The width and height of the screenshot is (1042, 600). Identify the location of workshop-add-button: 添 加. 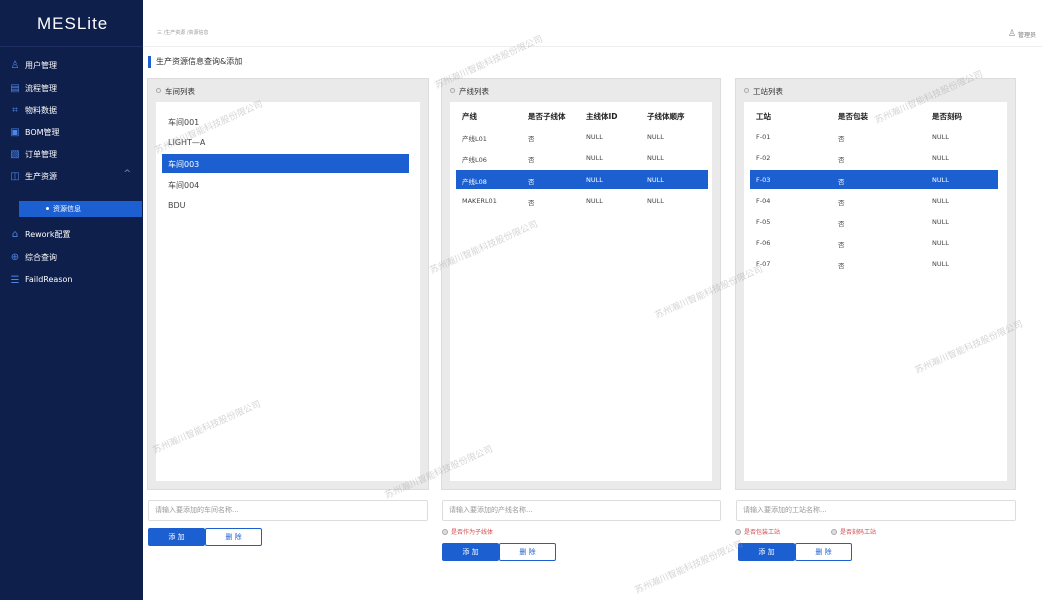
(176, 537).